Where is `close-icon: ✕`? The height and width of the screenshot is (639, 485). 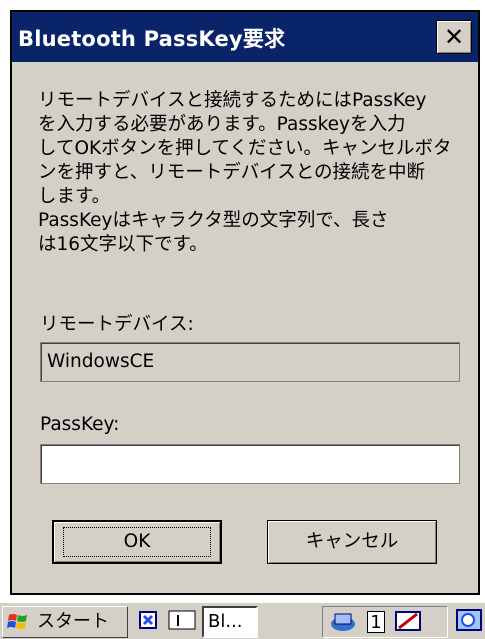 close-icon: ✕ is located at coordinates (454, 37).